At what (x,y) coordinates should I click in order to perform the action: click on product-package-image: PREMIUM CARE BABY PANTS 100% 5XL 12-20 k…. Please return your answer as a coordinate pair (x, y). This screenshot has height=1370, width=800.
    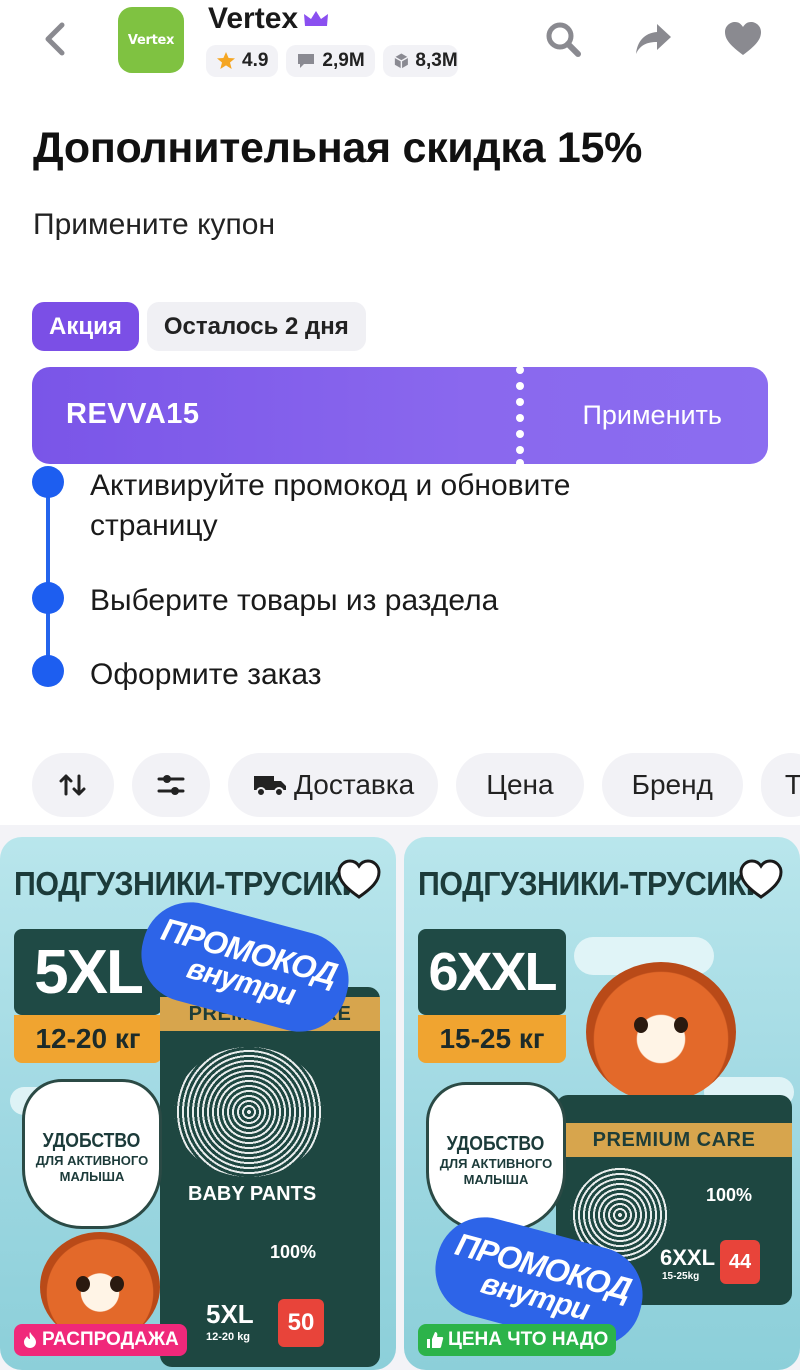
    Looking at the image, I should click on (270, 1177).